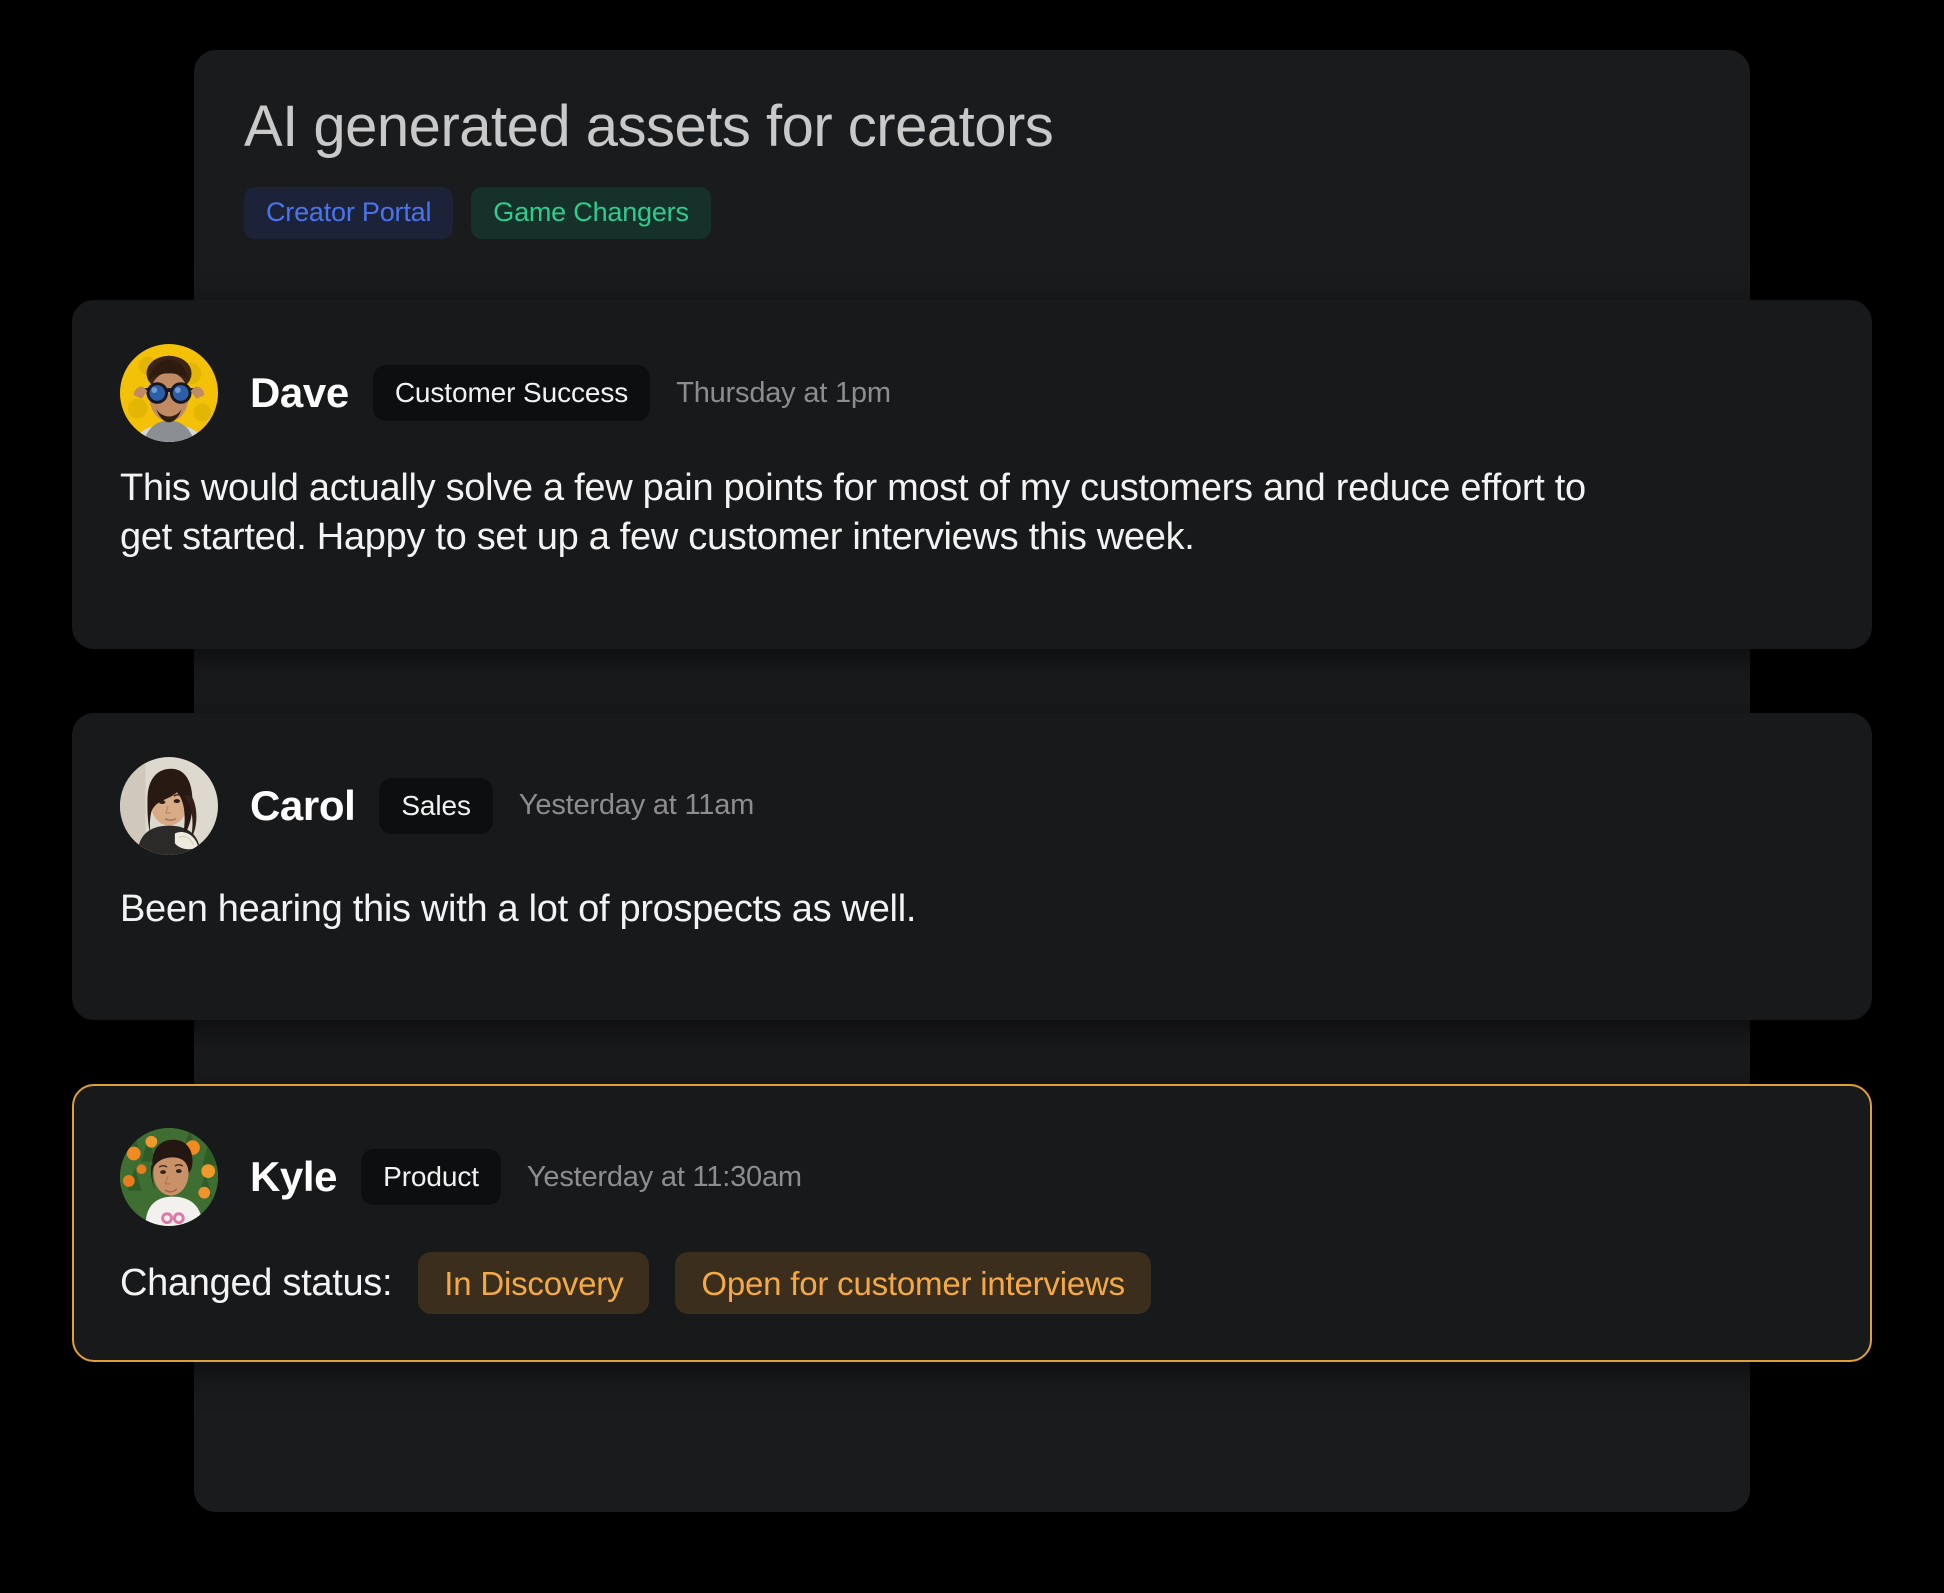 The image size is (1944, 1593). What do you see at coordinates (256, 1282) in the screenshot?
I see `status-change-label: Changed status:` at bounding box center [256, 1282].